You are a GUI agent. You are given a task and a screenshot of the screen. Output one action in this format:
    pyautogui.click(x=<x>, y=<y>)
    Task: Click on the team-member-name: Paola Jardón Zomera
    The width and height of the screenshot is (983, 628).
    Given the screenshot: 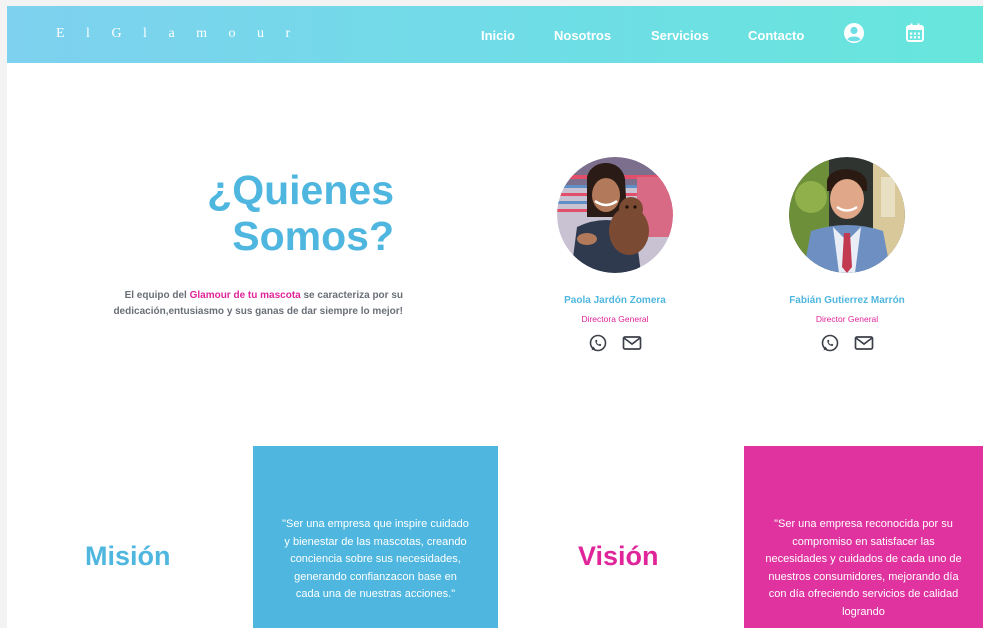 What is the action you would take?
    pyautogui.click(x=615, y=300)
    